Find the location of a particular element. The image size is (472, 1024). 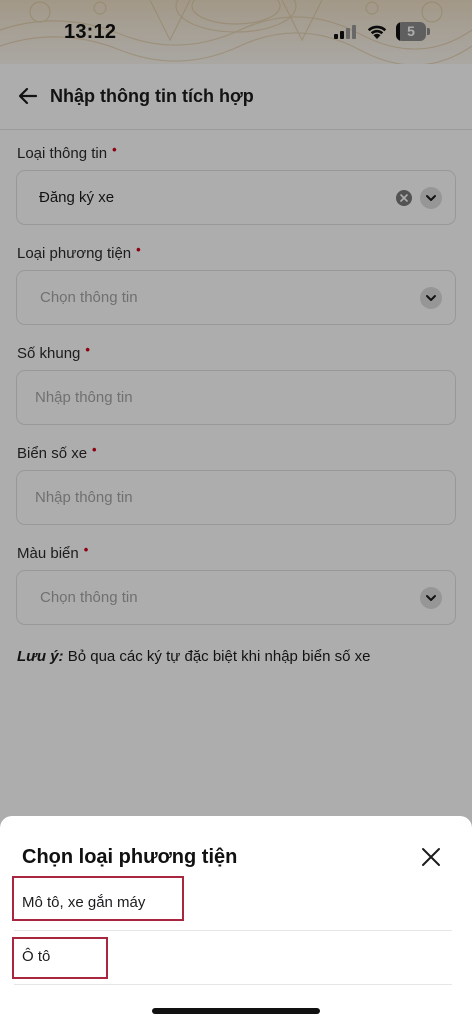

sheet-title: Chọn loại phương tiện is located at coordinates (130, 857).